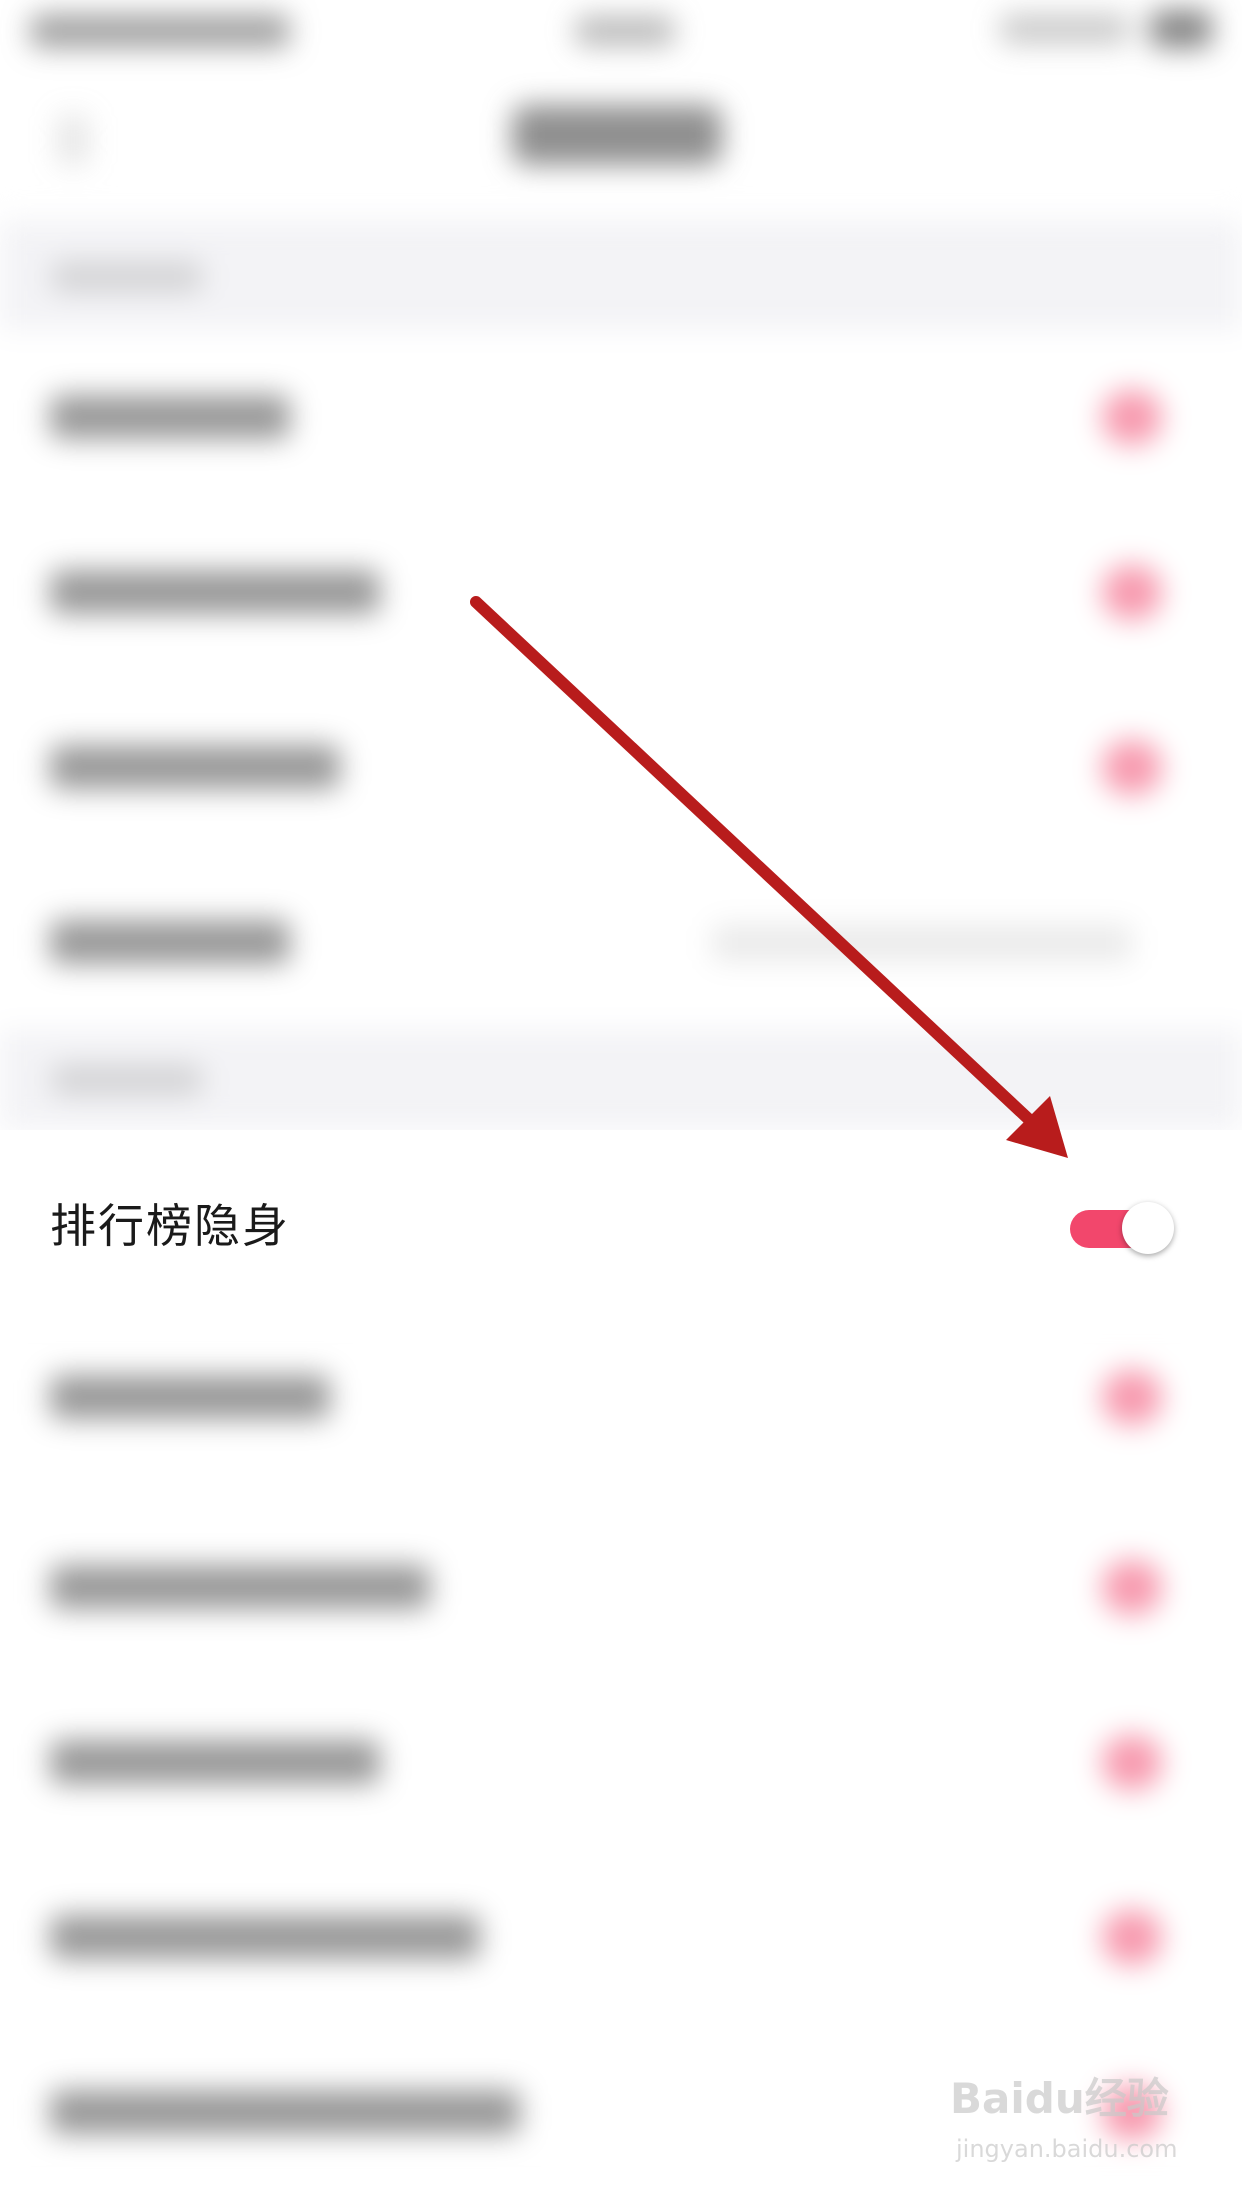 This screenshot has width=1242, height=2208. I want to click on leaderboard-invisible-row: 排行榜隐身, so click(621, 1220).